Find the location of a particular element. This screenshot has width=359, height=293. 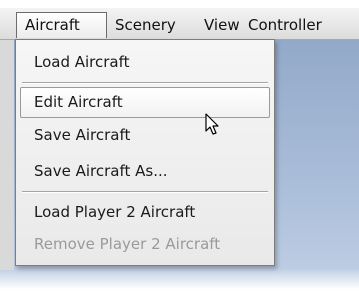

desktop-fade is located at coordinates (179, 280).